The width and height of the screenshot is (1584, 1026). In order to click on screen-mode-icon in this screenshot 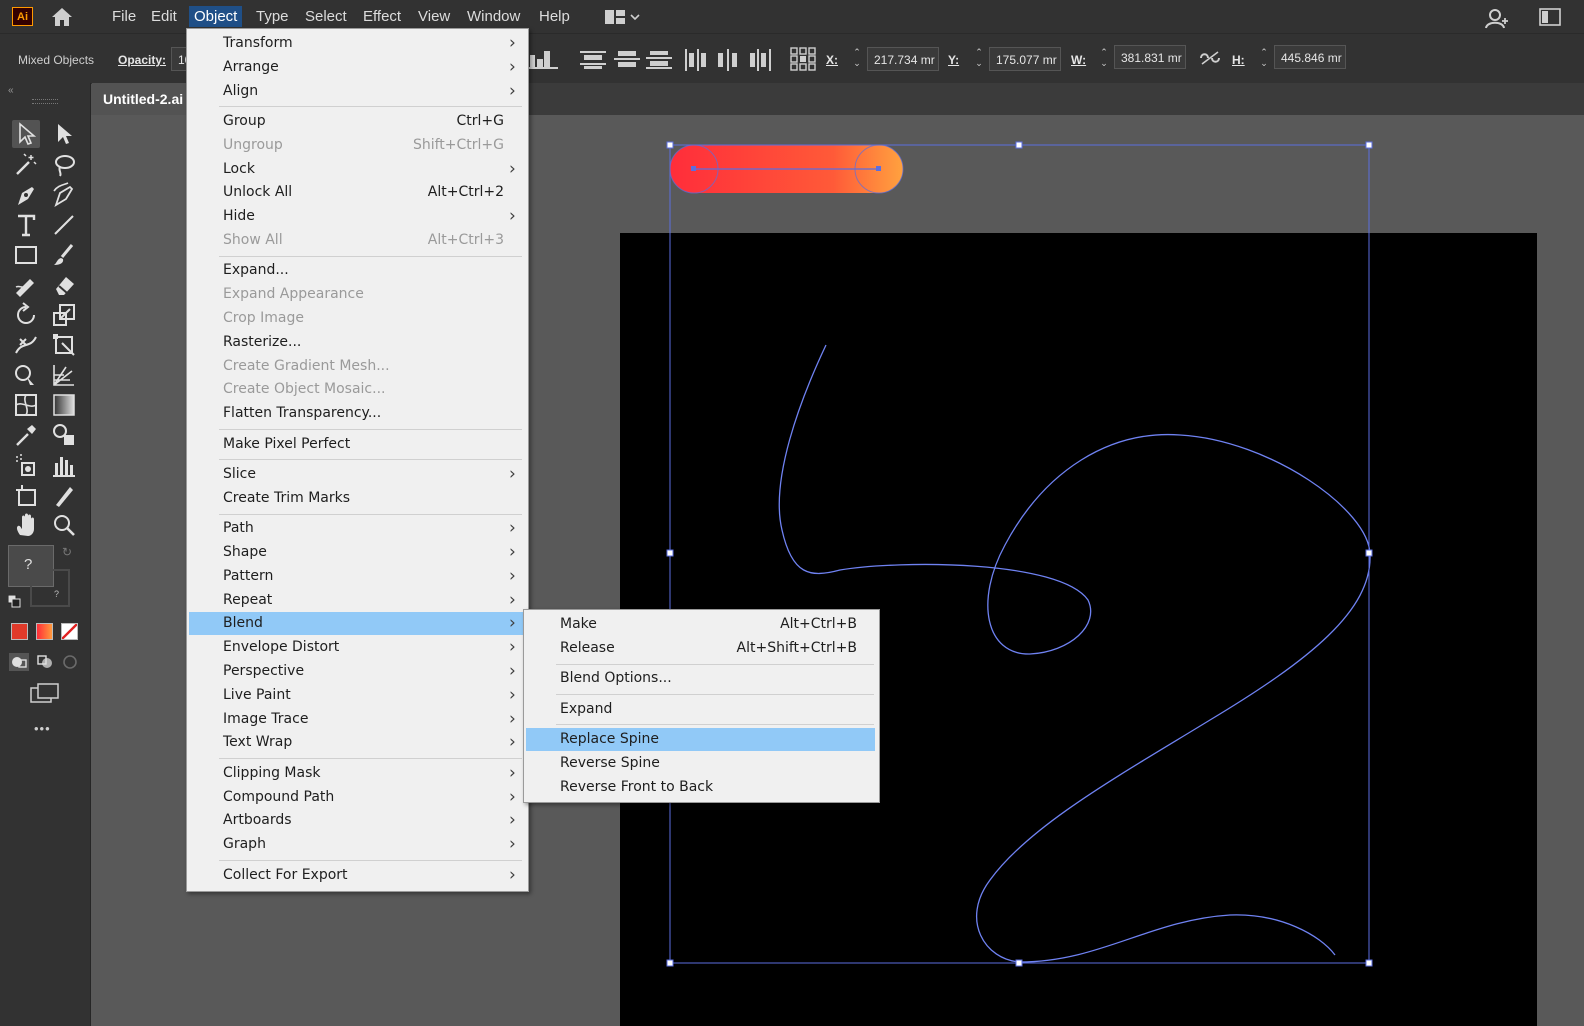, I will do `click(45, 695)`.